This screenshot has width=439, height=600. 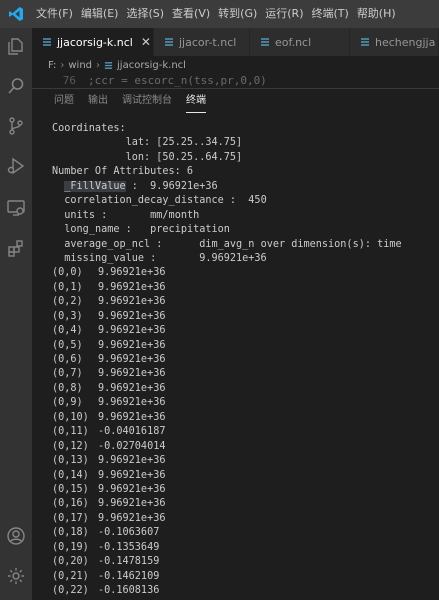 I want to click on row-value: -0.1353649, so click(x=129, y=547).